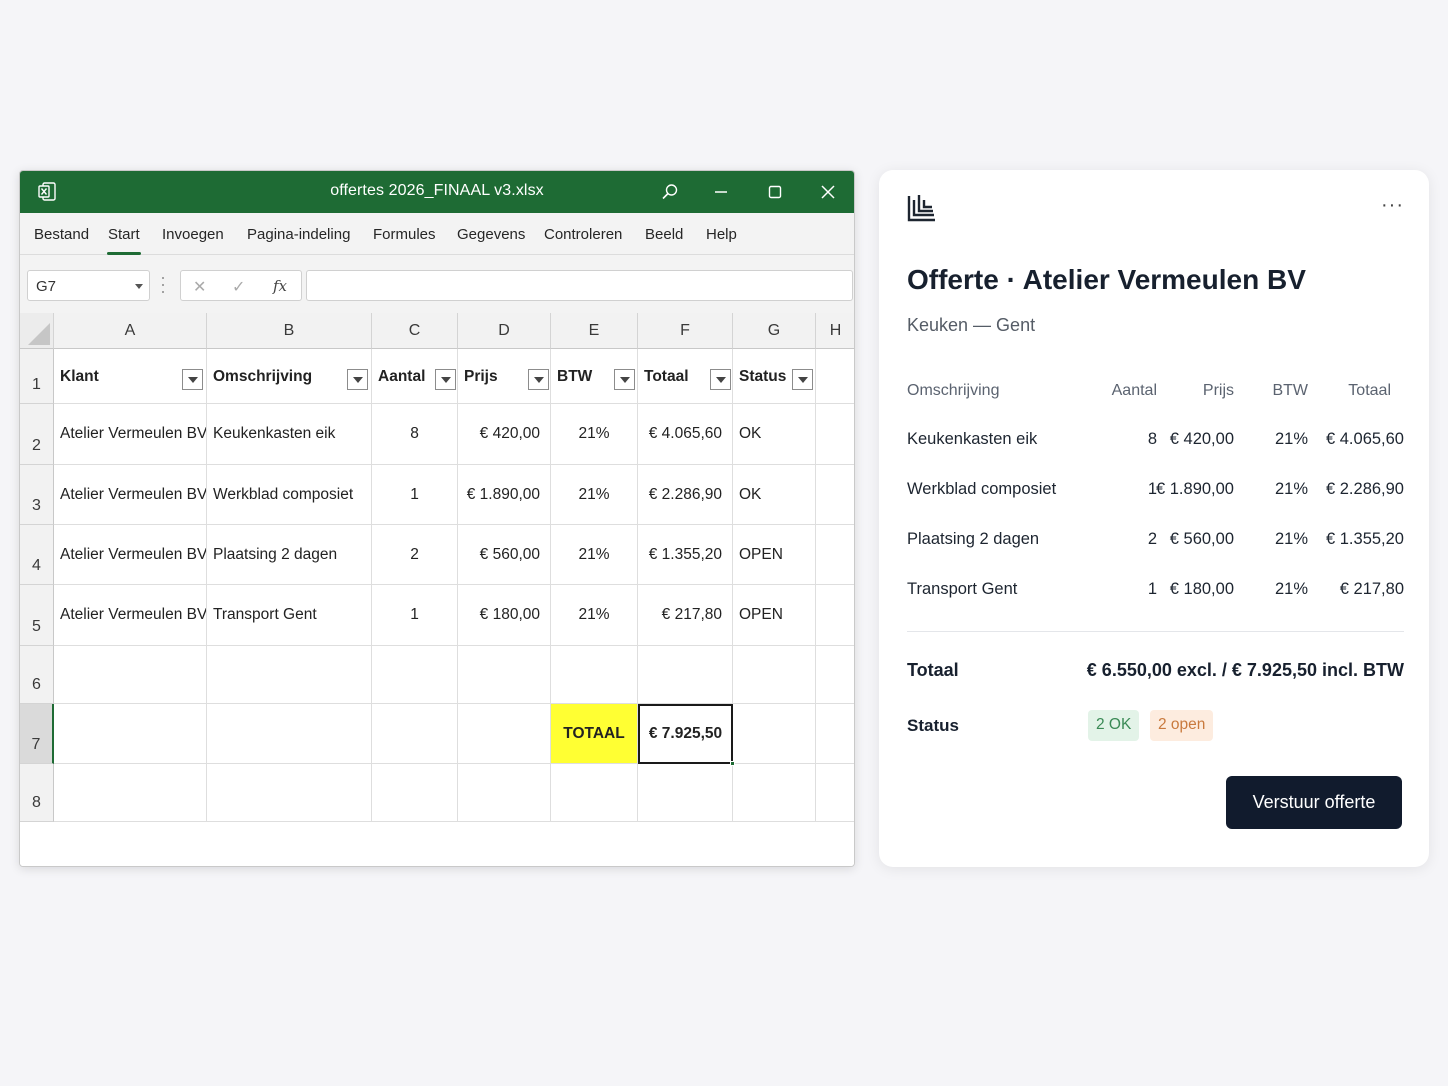 The width and height of the screenshot is (1448, 1086). I want to click on menu-gegevens: Gegevens, so click(491, 234).